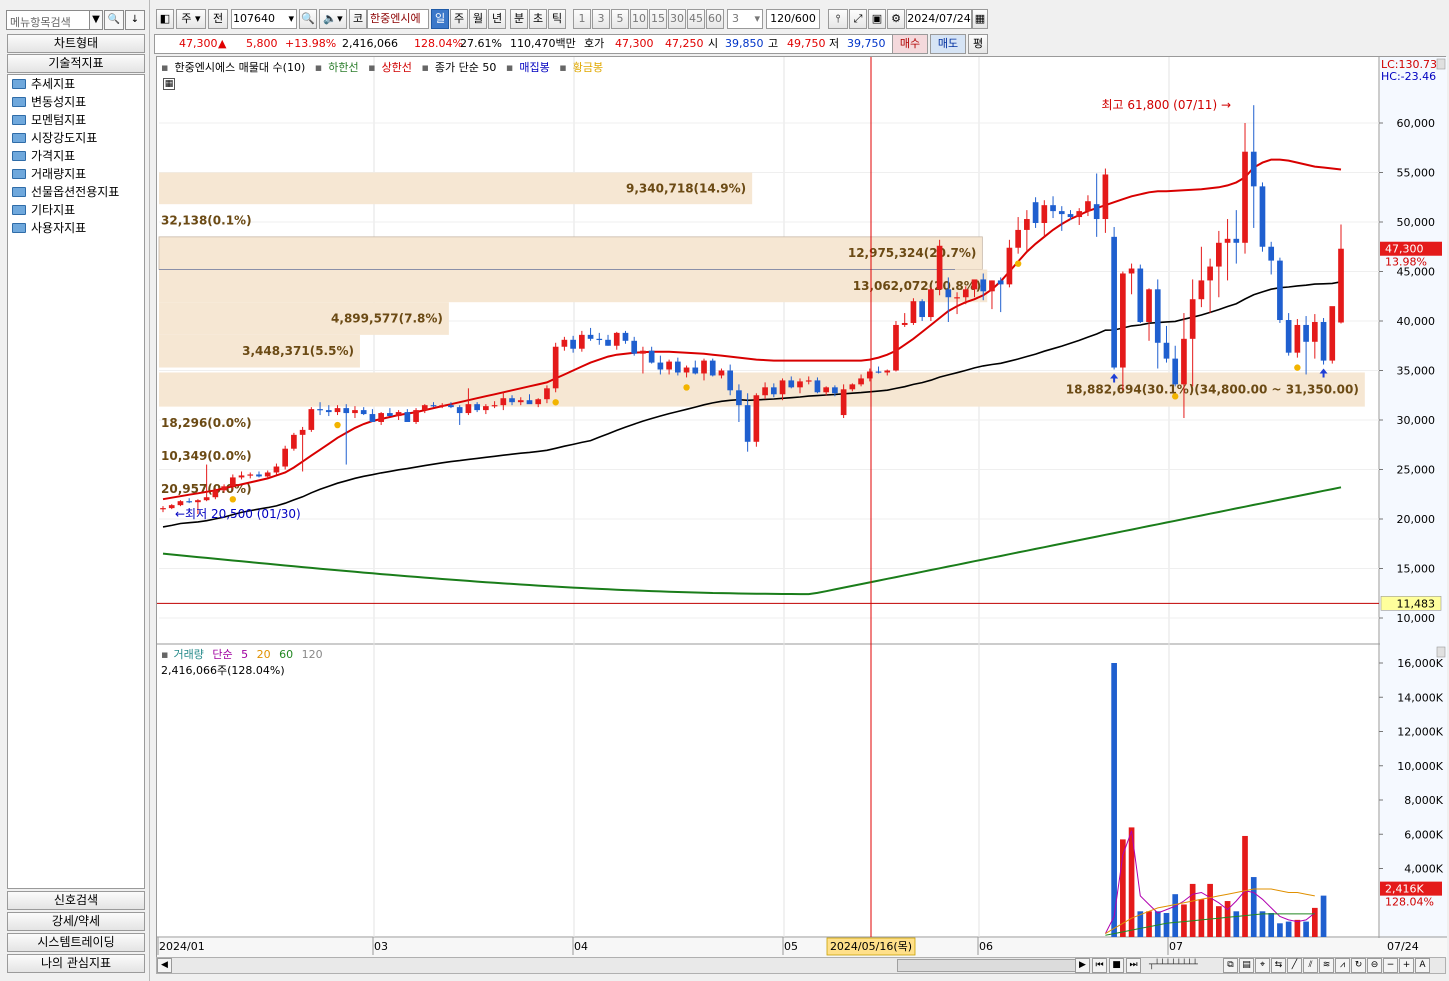 This screenshot has width=1449, height=981. Describe the element at coordinates (620, 19) in the screenshot. I see `interval-5: 5` at that location.